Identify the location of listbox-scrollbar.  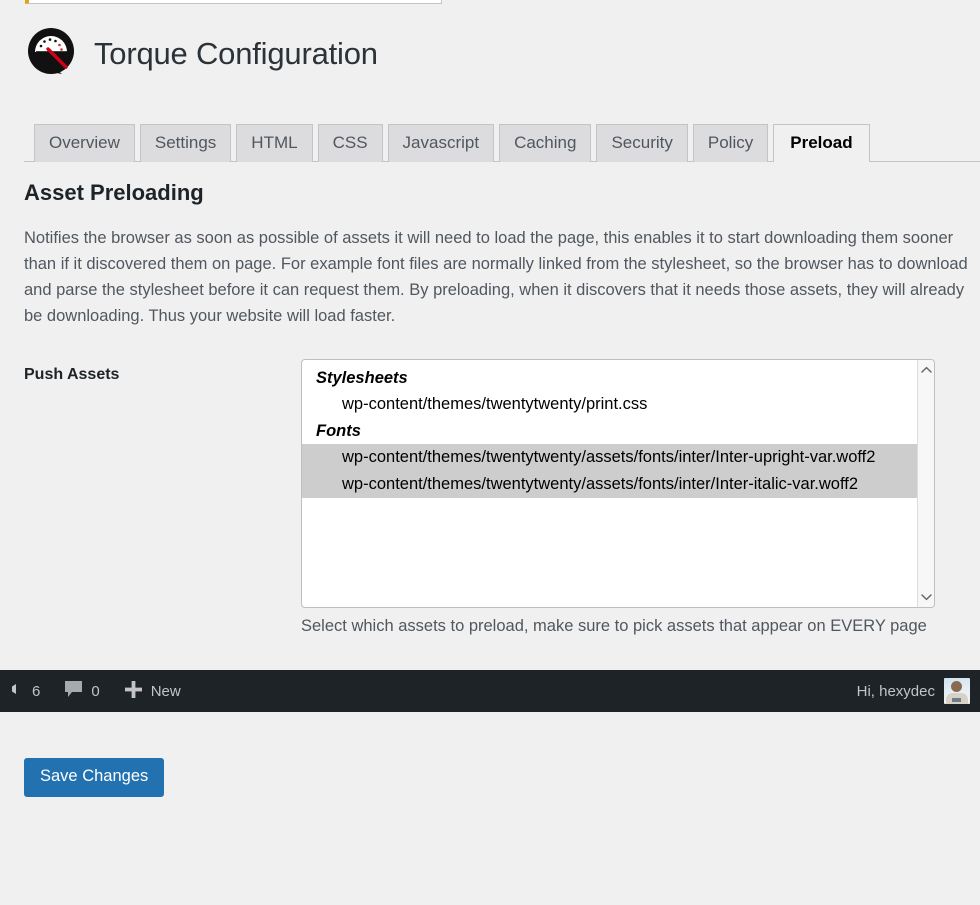
(925, 483).